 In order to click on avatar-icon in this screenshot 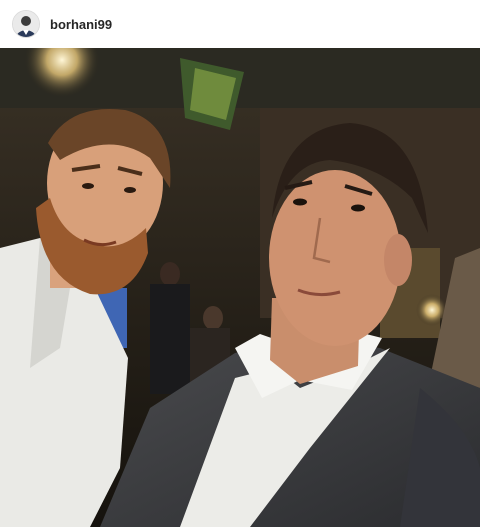, I will do `click(26, 24)`.